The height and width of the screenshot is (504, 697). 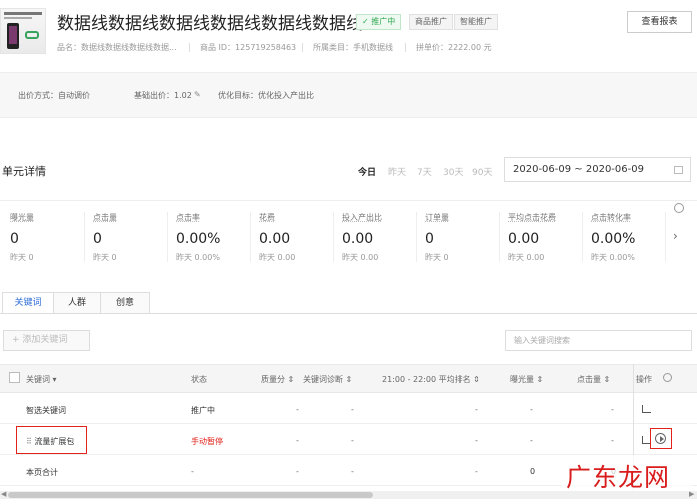 What do you see at coordinates (190, 495) in the screenshot?
I see `scrollbar-thumb` at bounding box center [190, 495].